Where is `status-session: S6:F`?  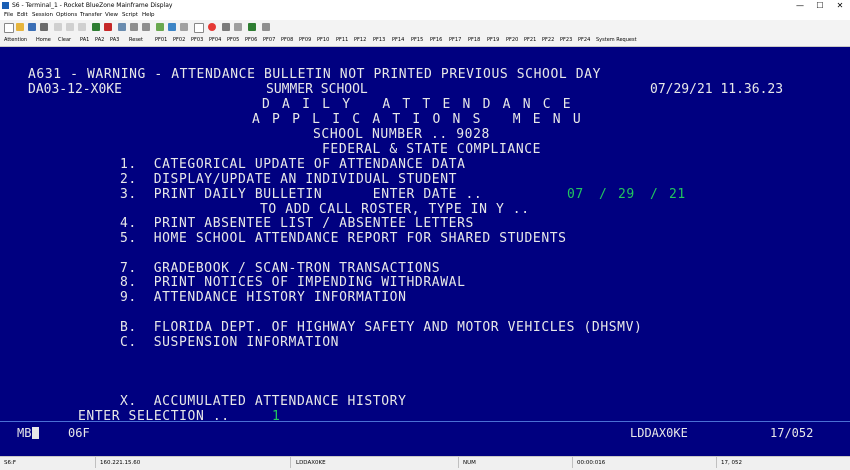 status-session: S6:F is located at coordinates (10, 463).